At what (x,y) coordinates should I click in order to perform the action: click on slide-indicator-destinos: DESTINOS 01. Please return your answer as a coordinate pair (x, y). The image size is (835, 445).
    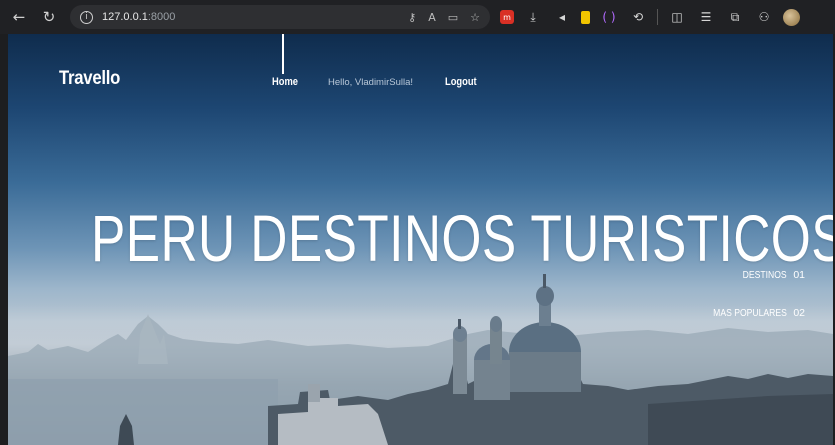
    Looking at the image, I should click on (769, 275).